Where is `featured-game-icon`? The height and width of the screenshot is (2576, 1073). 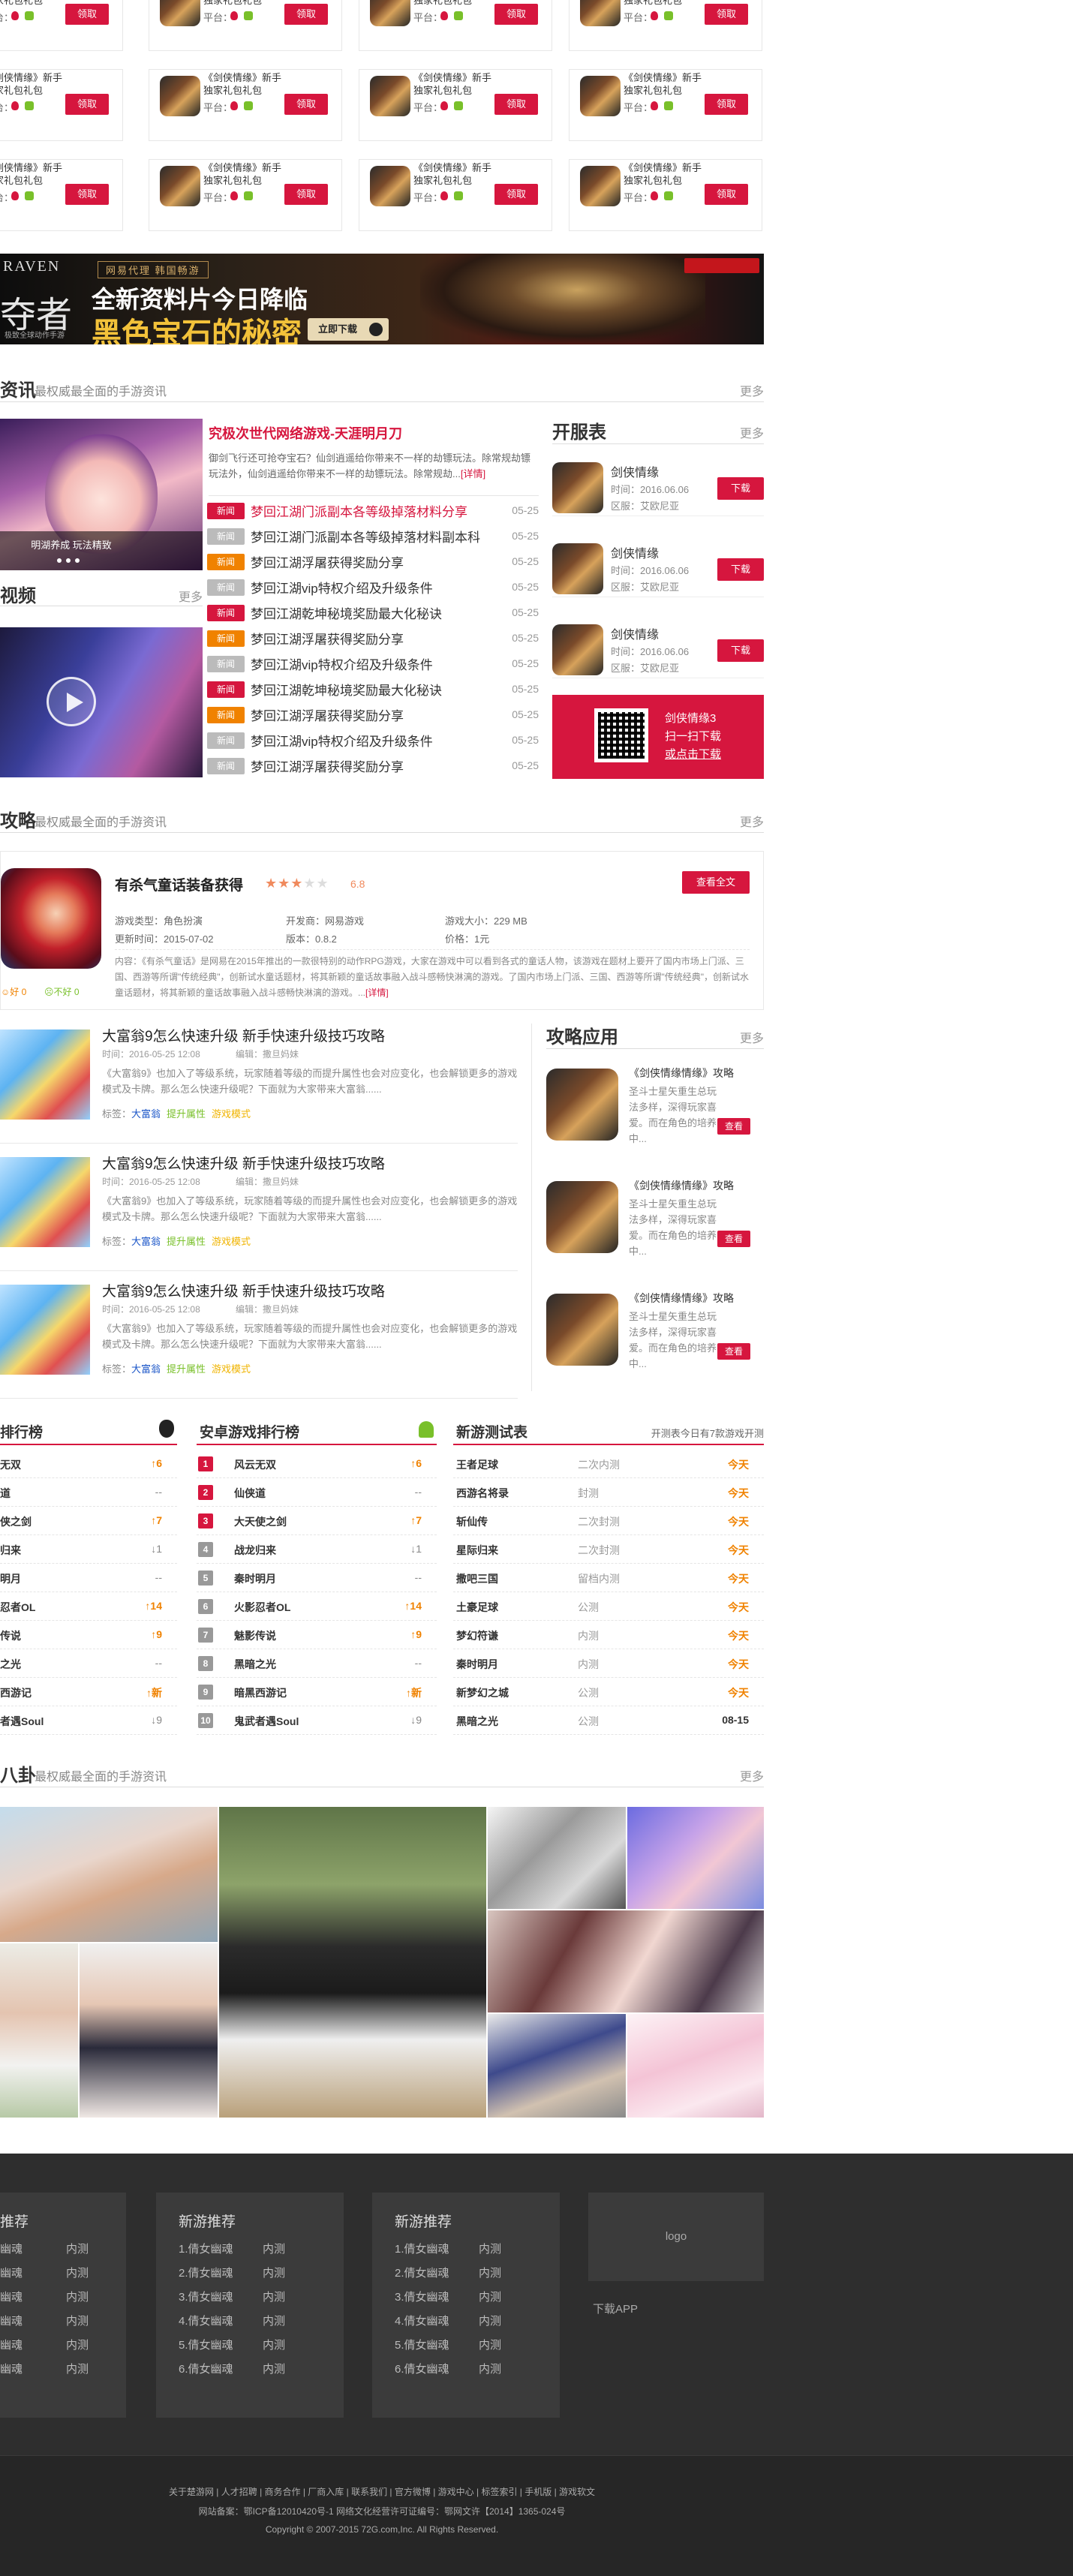 featured-game-icon is located at coordinates (51, 918).